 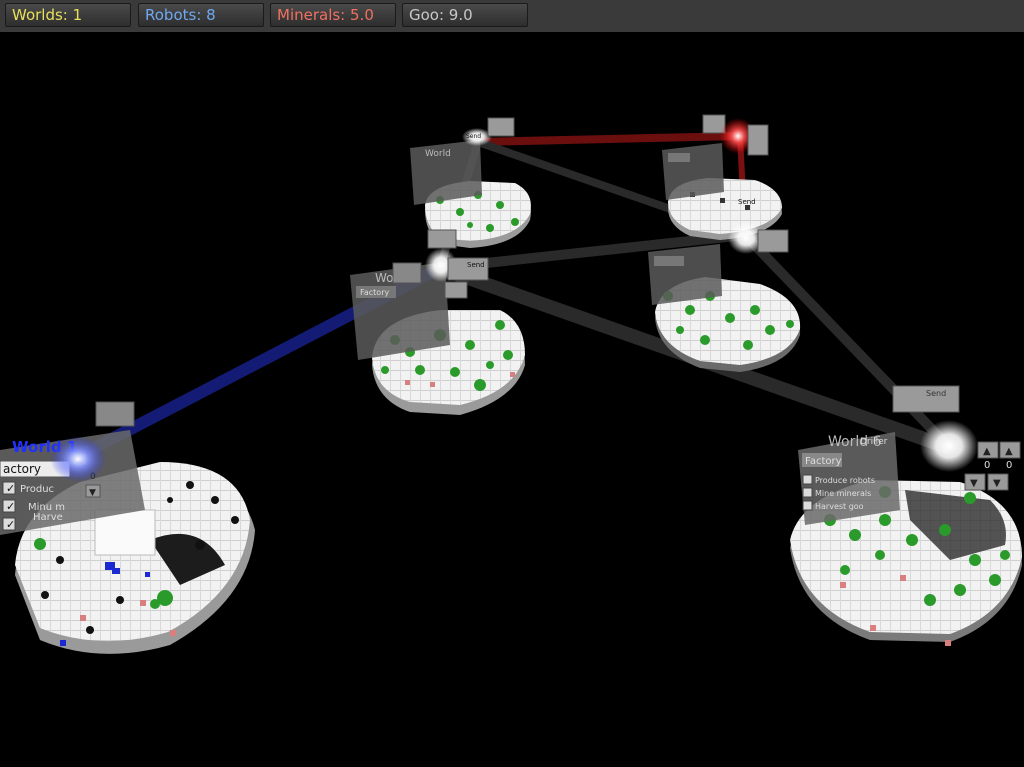 I want to click on world-1-factory-text: actory, so click(x=22, y=469).